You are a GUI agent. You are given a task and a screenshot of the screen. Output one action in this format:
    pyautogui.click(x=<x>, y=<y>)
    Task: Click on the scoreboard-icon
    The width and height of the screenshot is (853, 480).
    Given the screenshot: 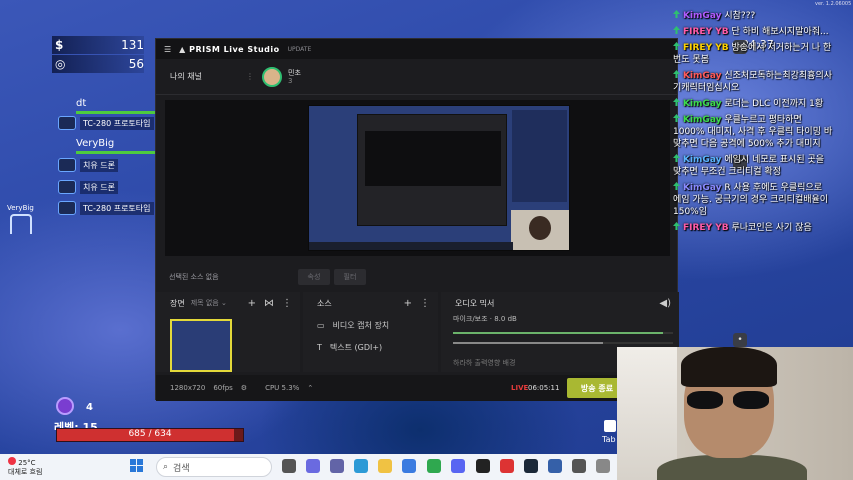 What is the action you would take?
    pyautogui.click(x=610, y=426)
    